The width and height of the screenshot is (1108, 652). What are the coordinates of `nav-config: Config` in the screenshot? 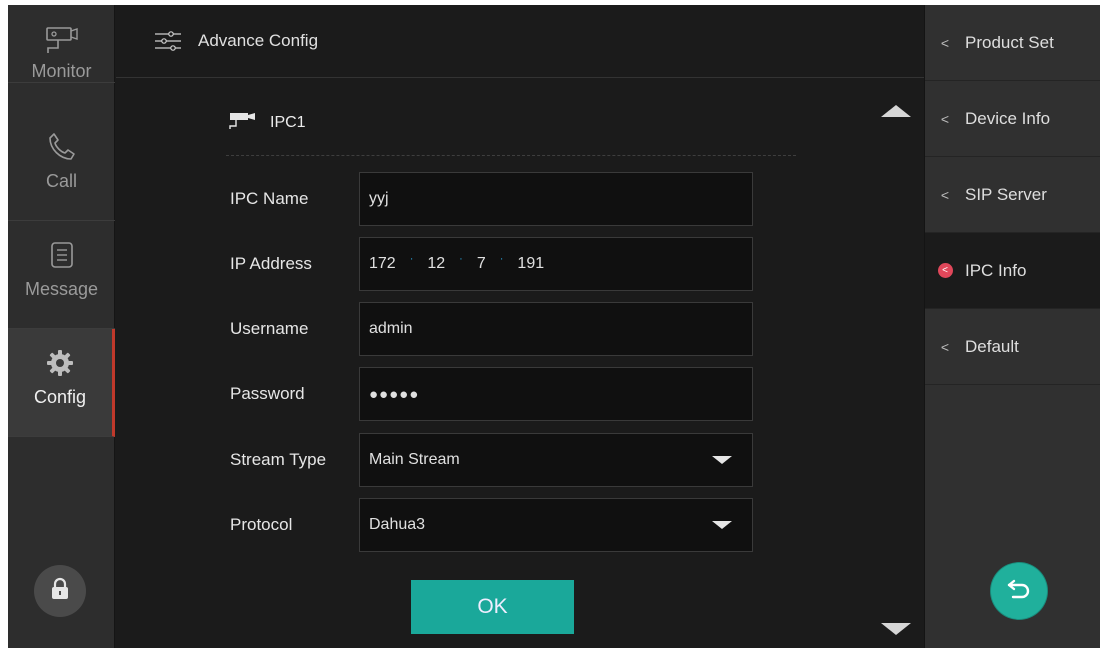 It's located at (61, 383).